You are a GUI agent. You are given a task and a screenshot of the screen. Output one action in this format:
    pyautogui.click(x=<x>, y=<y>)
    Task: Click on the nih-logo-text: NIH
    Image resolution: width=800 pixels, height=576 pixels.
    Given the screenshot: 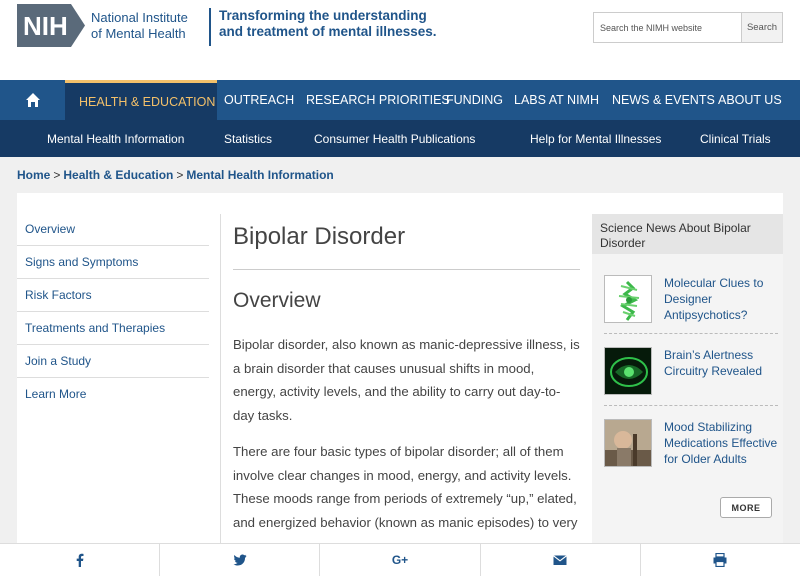 What is the action you would take?
    pyautogui.click(x=45, y=26)
    